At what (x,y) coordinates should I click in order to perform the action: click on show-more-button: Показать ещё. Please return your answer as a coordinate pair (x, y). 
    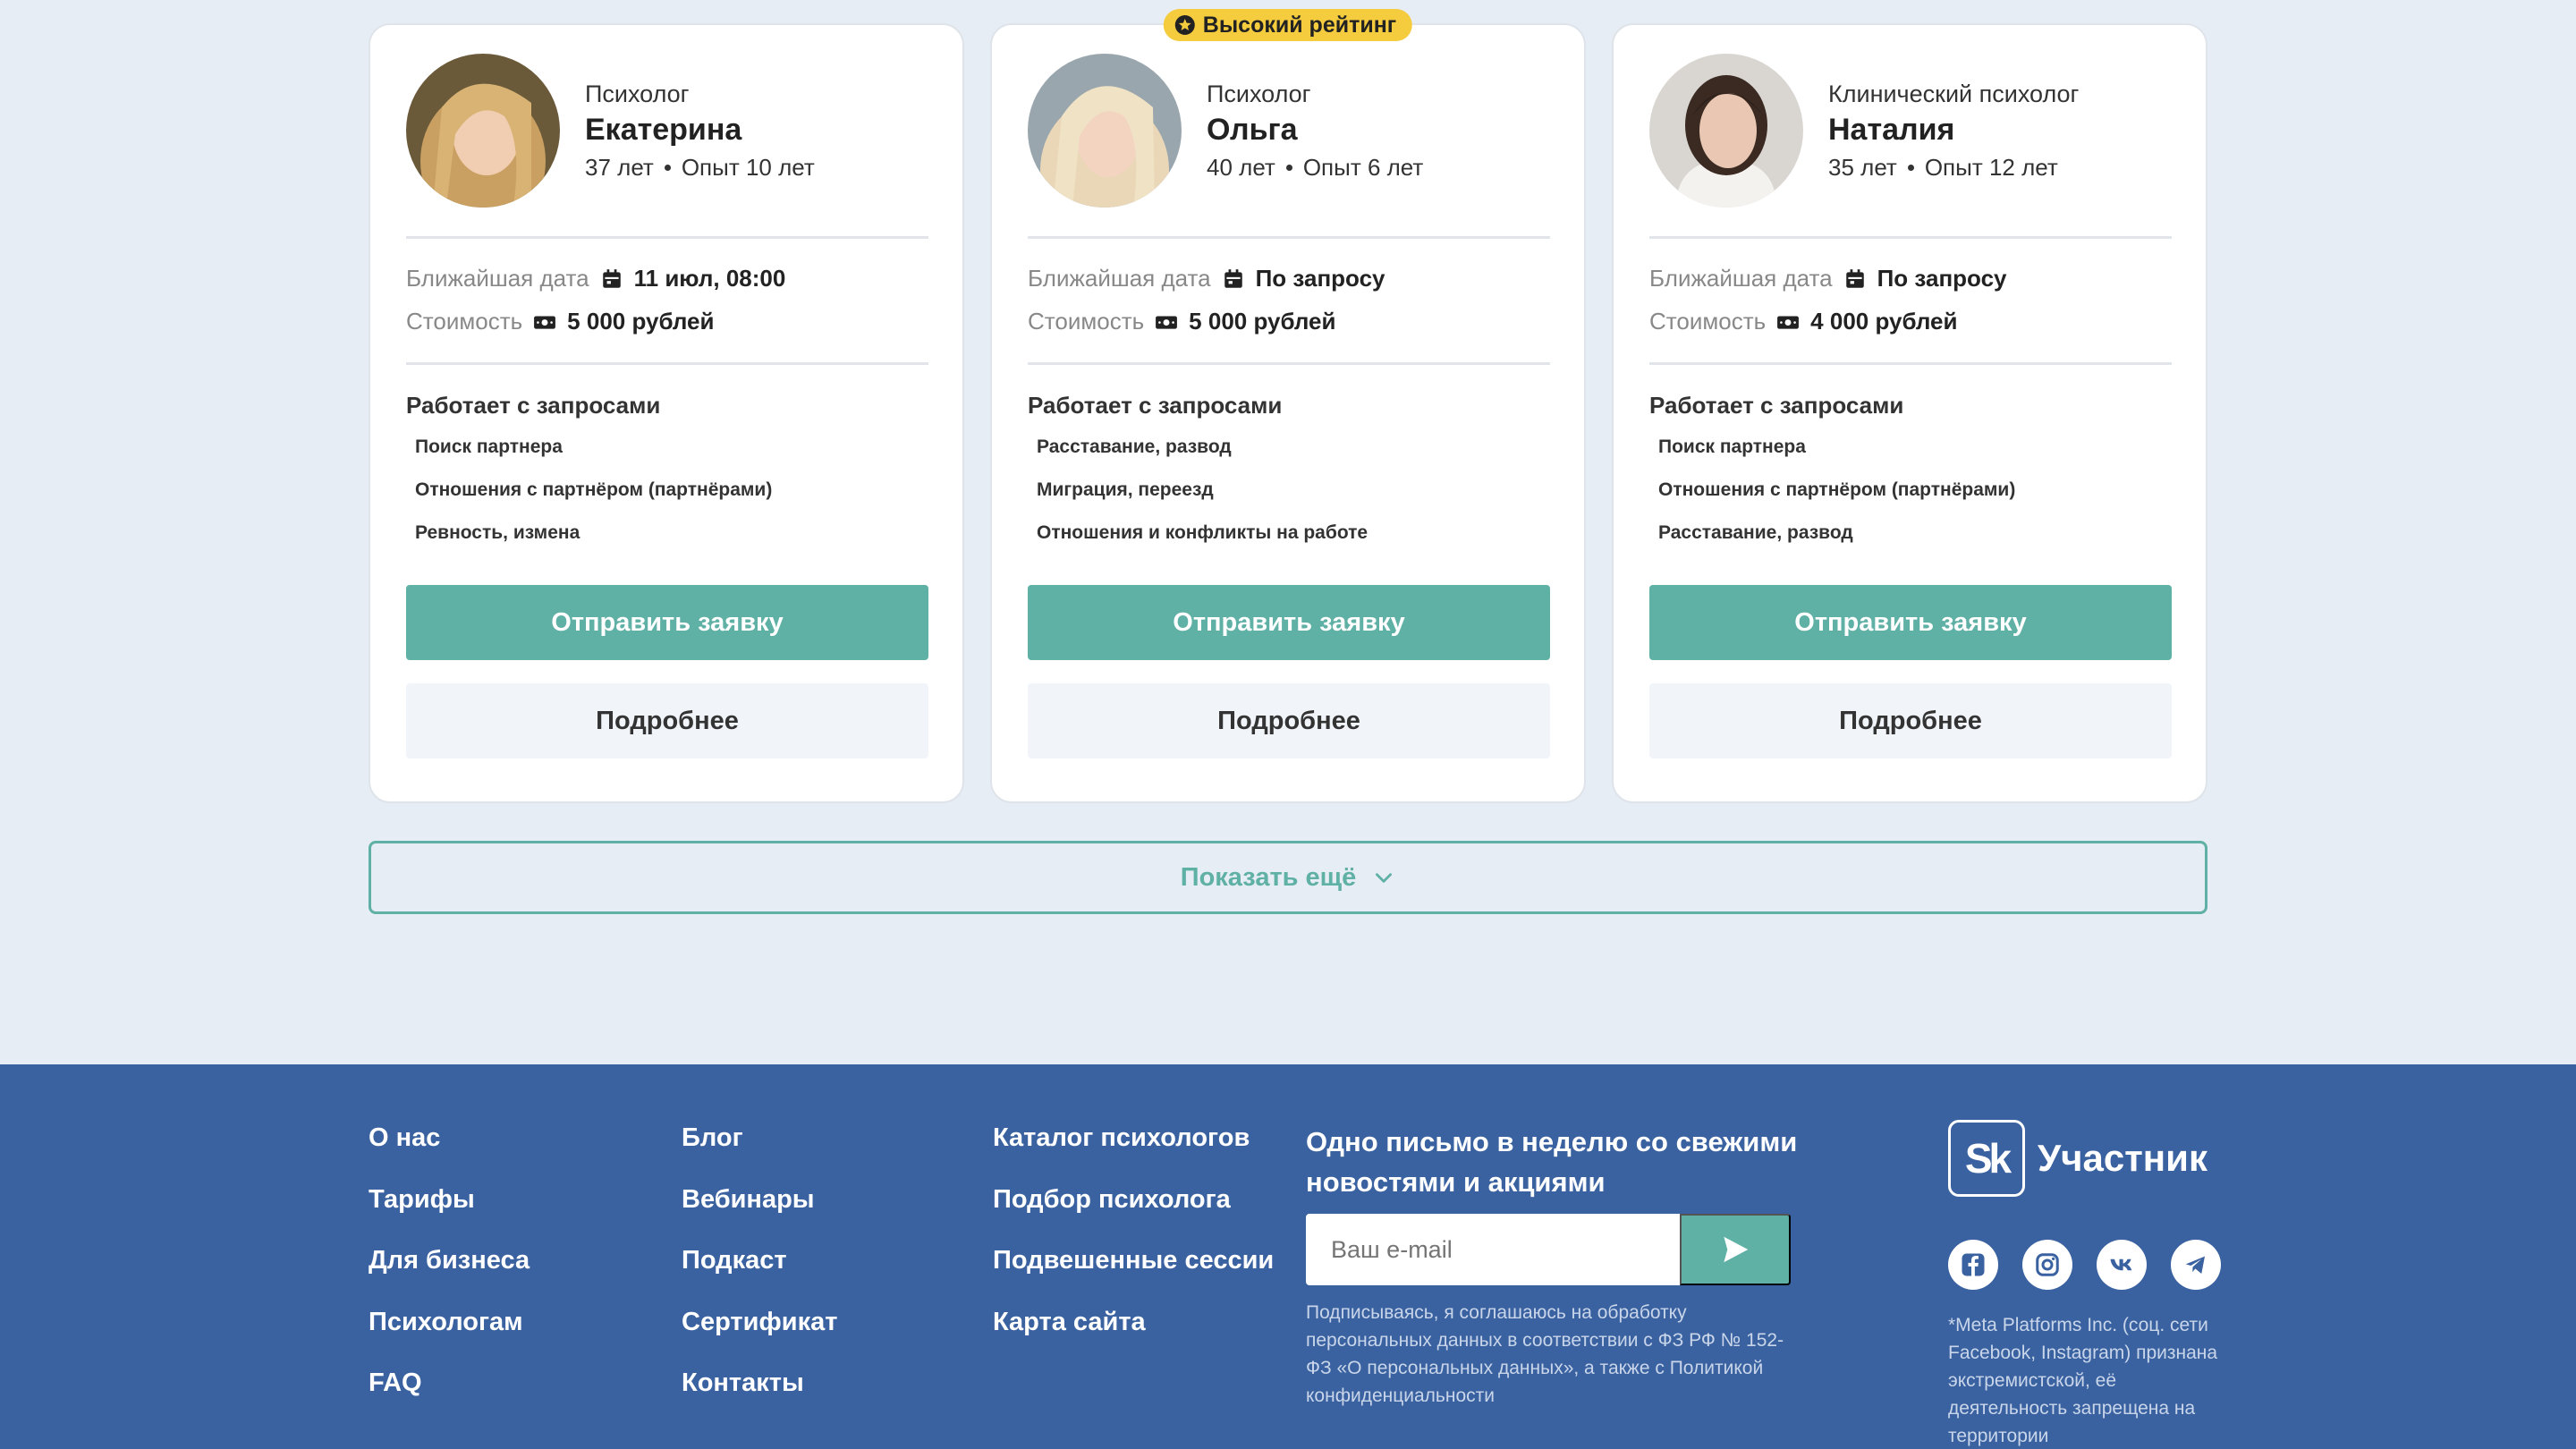
    Looking at the image, I should click on (1288, 877).